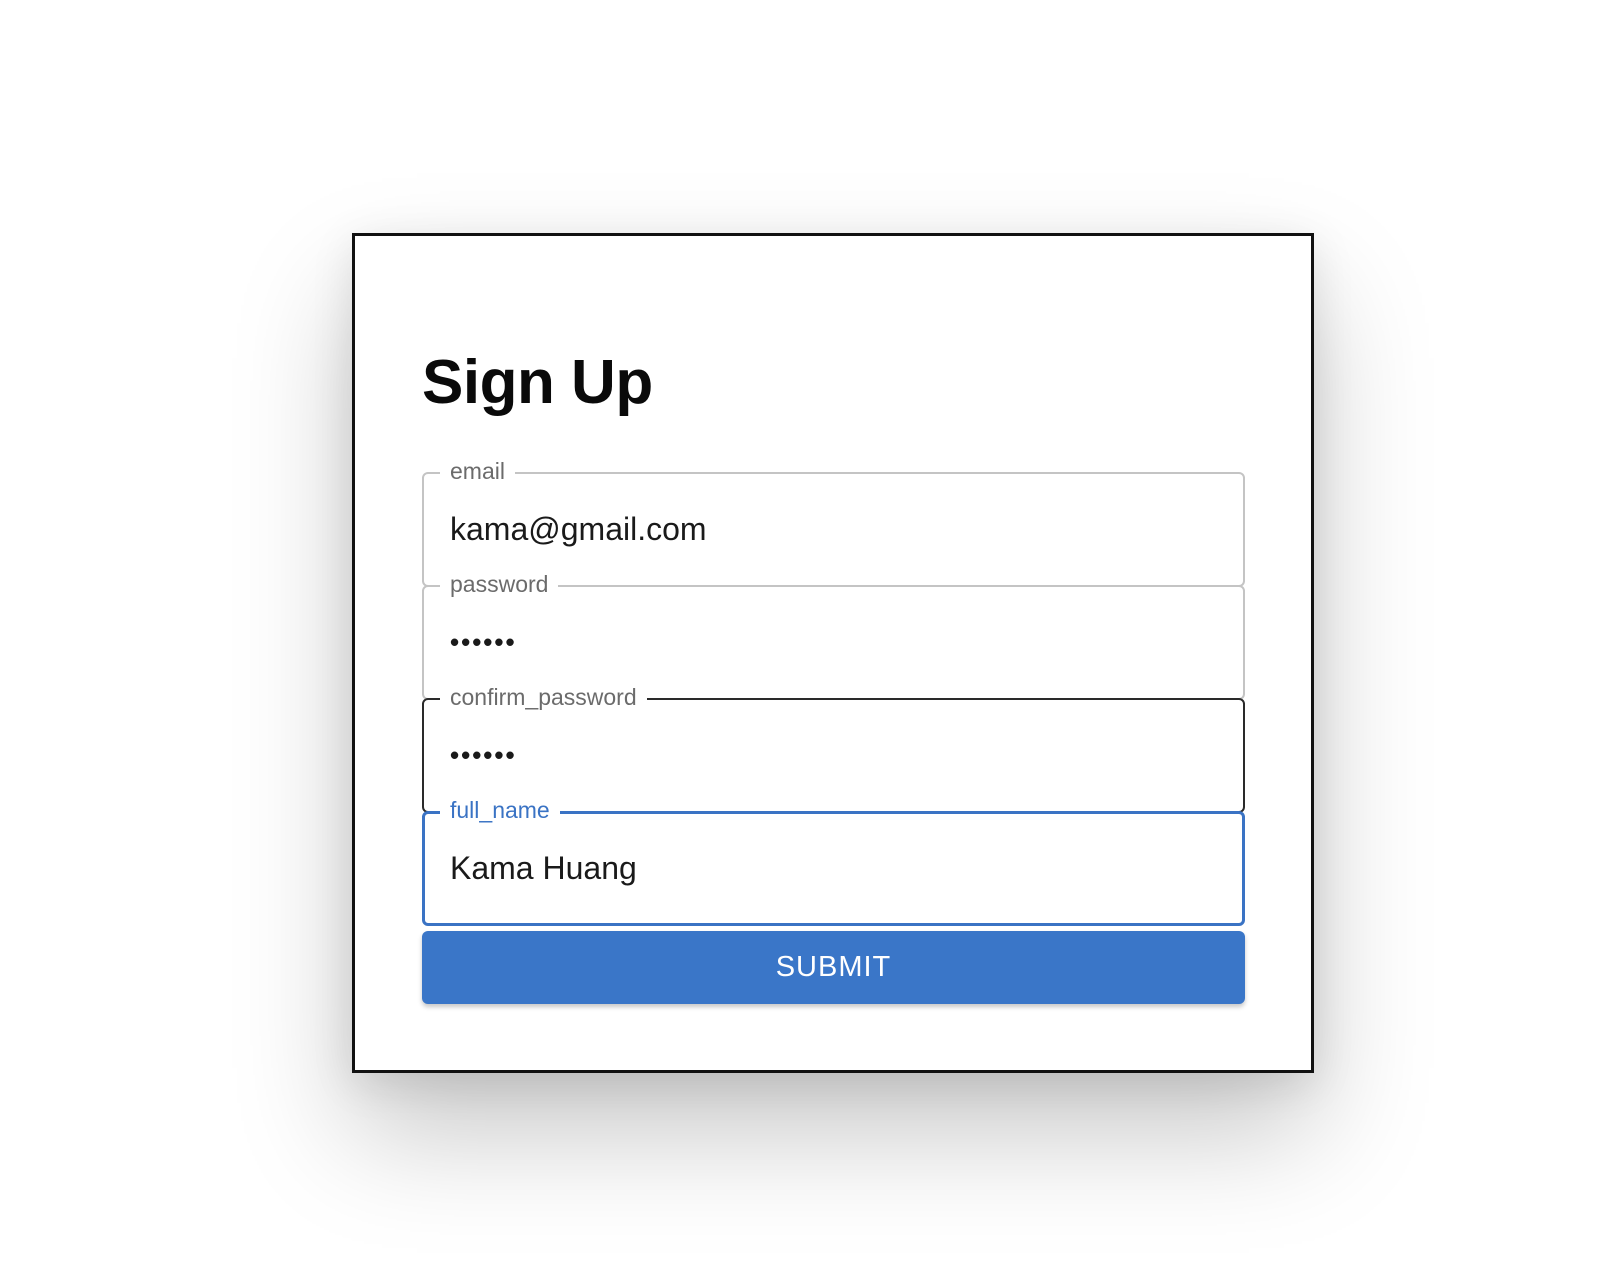  I want to click on full-name-field: full_name Kama Huang, so click(833, 861).